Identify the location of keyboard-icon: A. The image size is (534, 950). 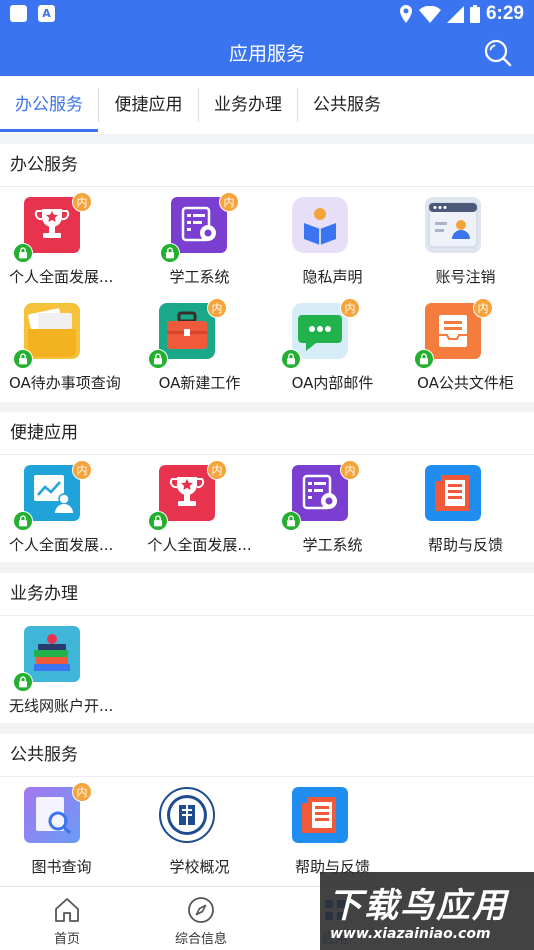
(46, 13).